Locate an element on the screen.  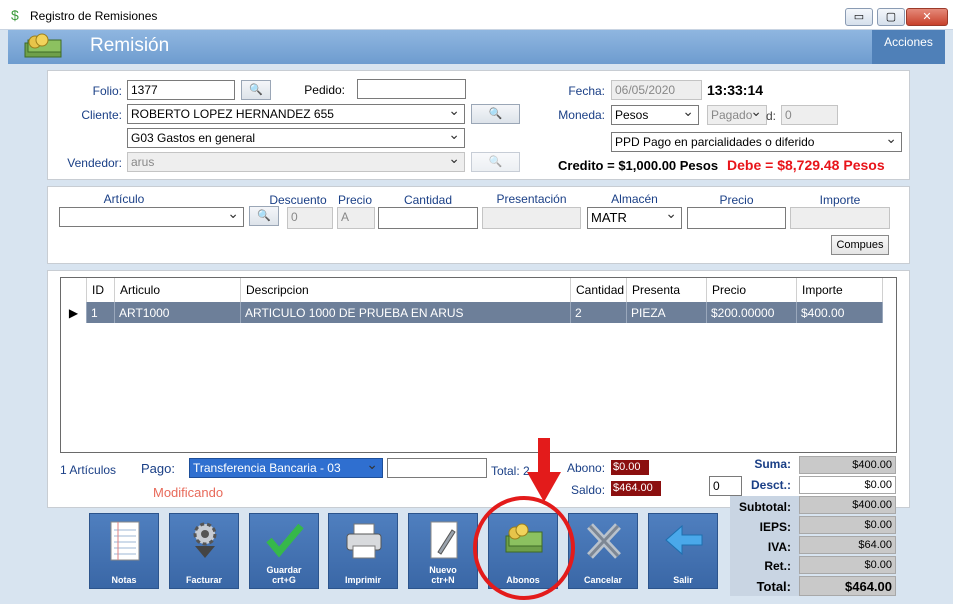
notas-button: Notas is located at coordinates (124, 551).